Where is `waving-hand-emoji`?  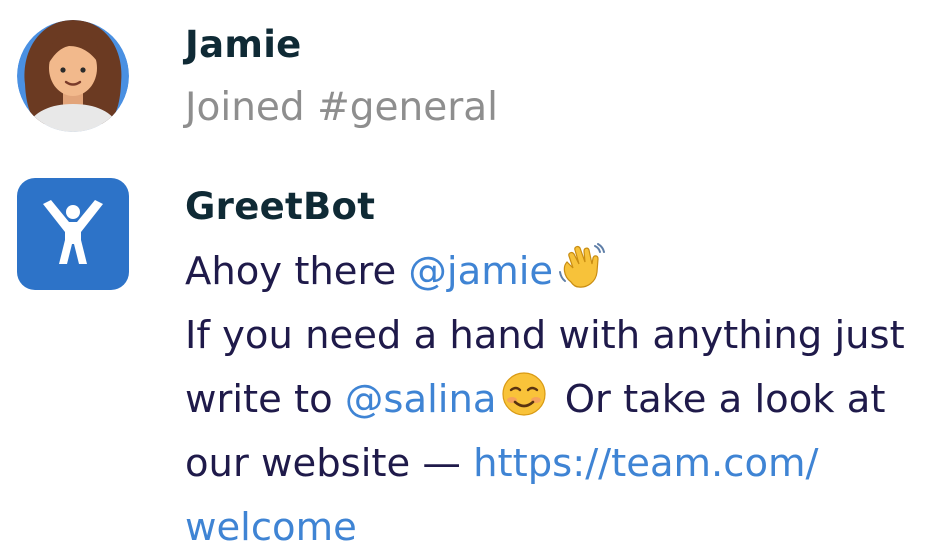 waving-hand-emoji is located at coordinates (582, 265).